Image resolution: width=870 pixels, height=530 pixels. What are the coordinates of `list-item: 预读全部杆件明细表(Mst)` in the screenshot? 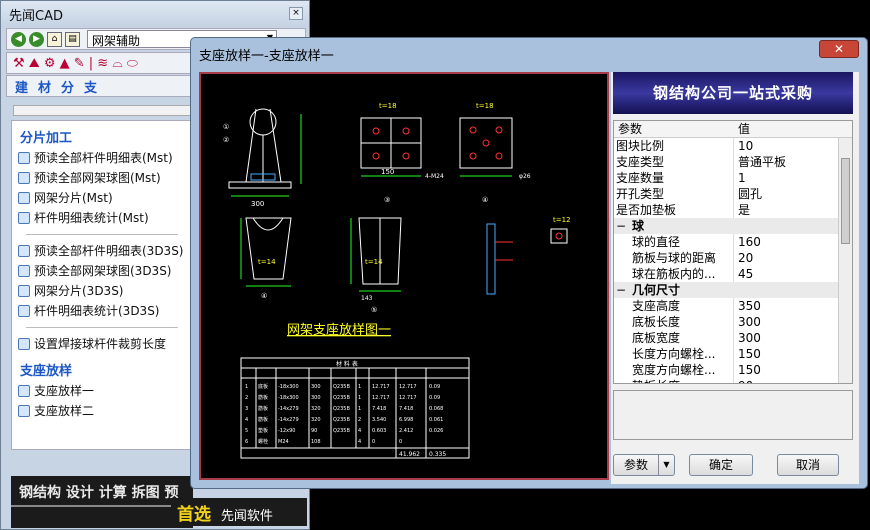 It's located at (102, 158).